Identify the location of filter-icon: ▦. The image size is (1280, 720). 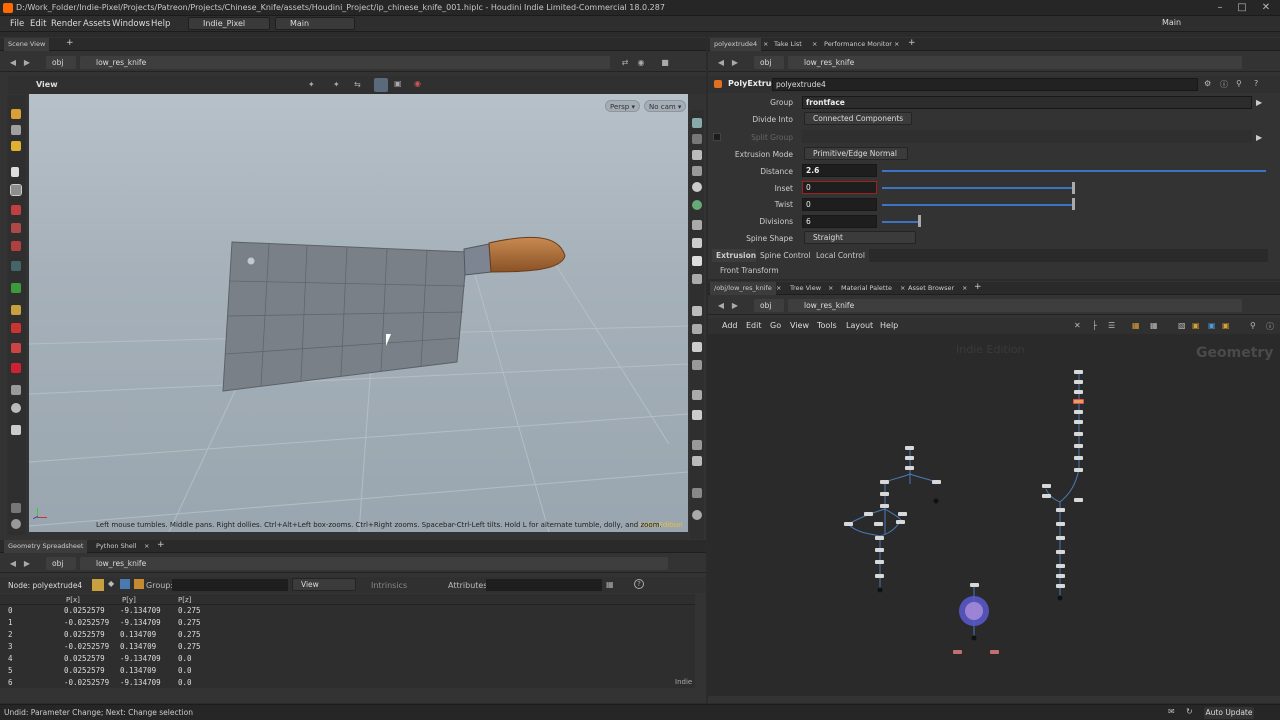
(610, 584).